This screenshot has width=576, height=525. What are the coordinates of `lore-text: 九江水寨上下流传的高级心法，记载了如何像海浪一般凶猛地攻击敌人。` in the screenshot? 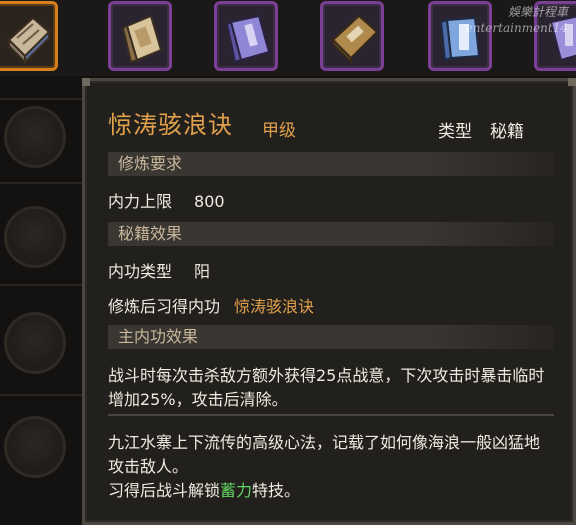 It's located at (324, 454).